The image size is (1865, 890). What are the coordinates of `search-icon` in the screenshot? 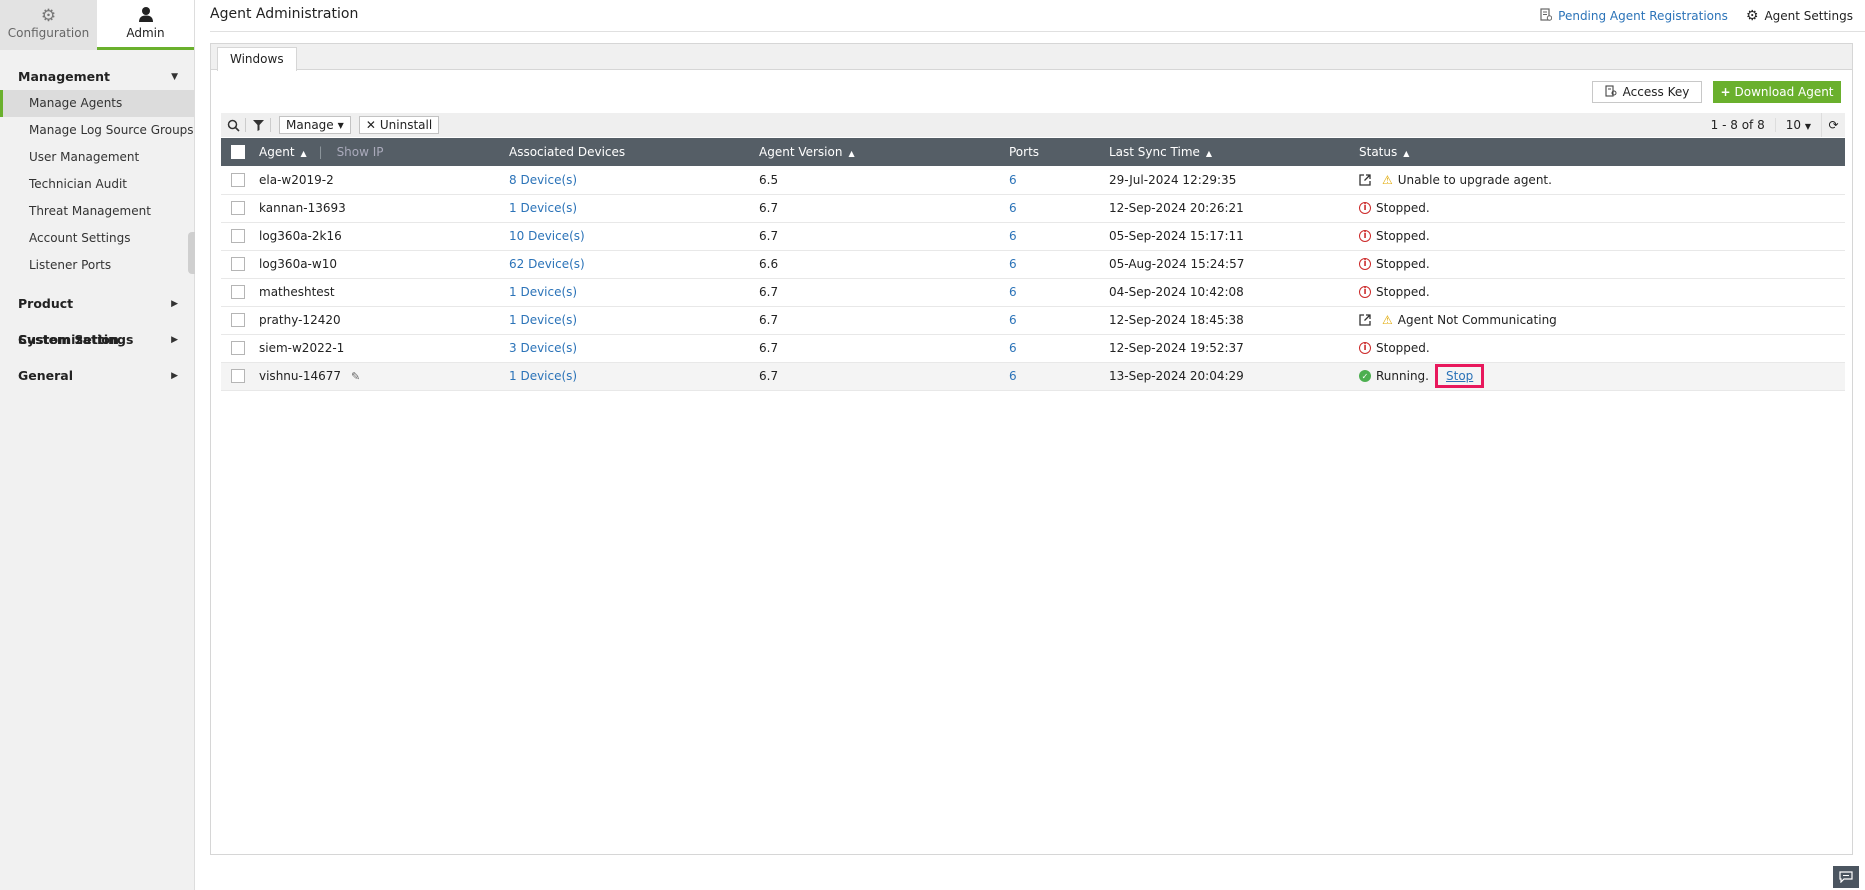 It's located at (233, 125).